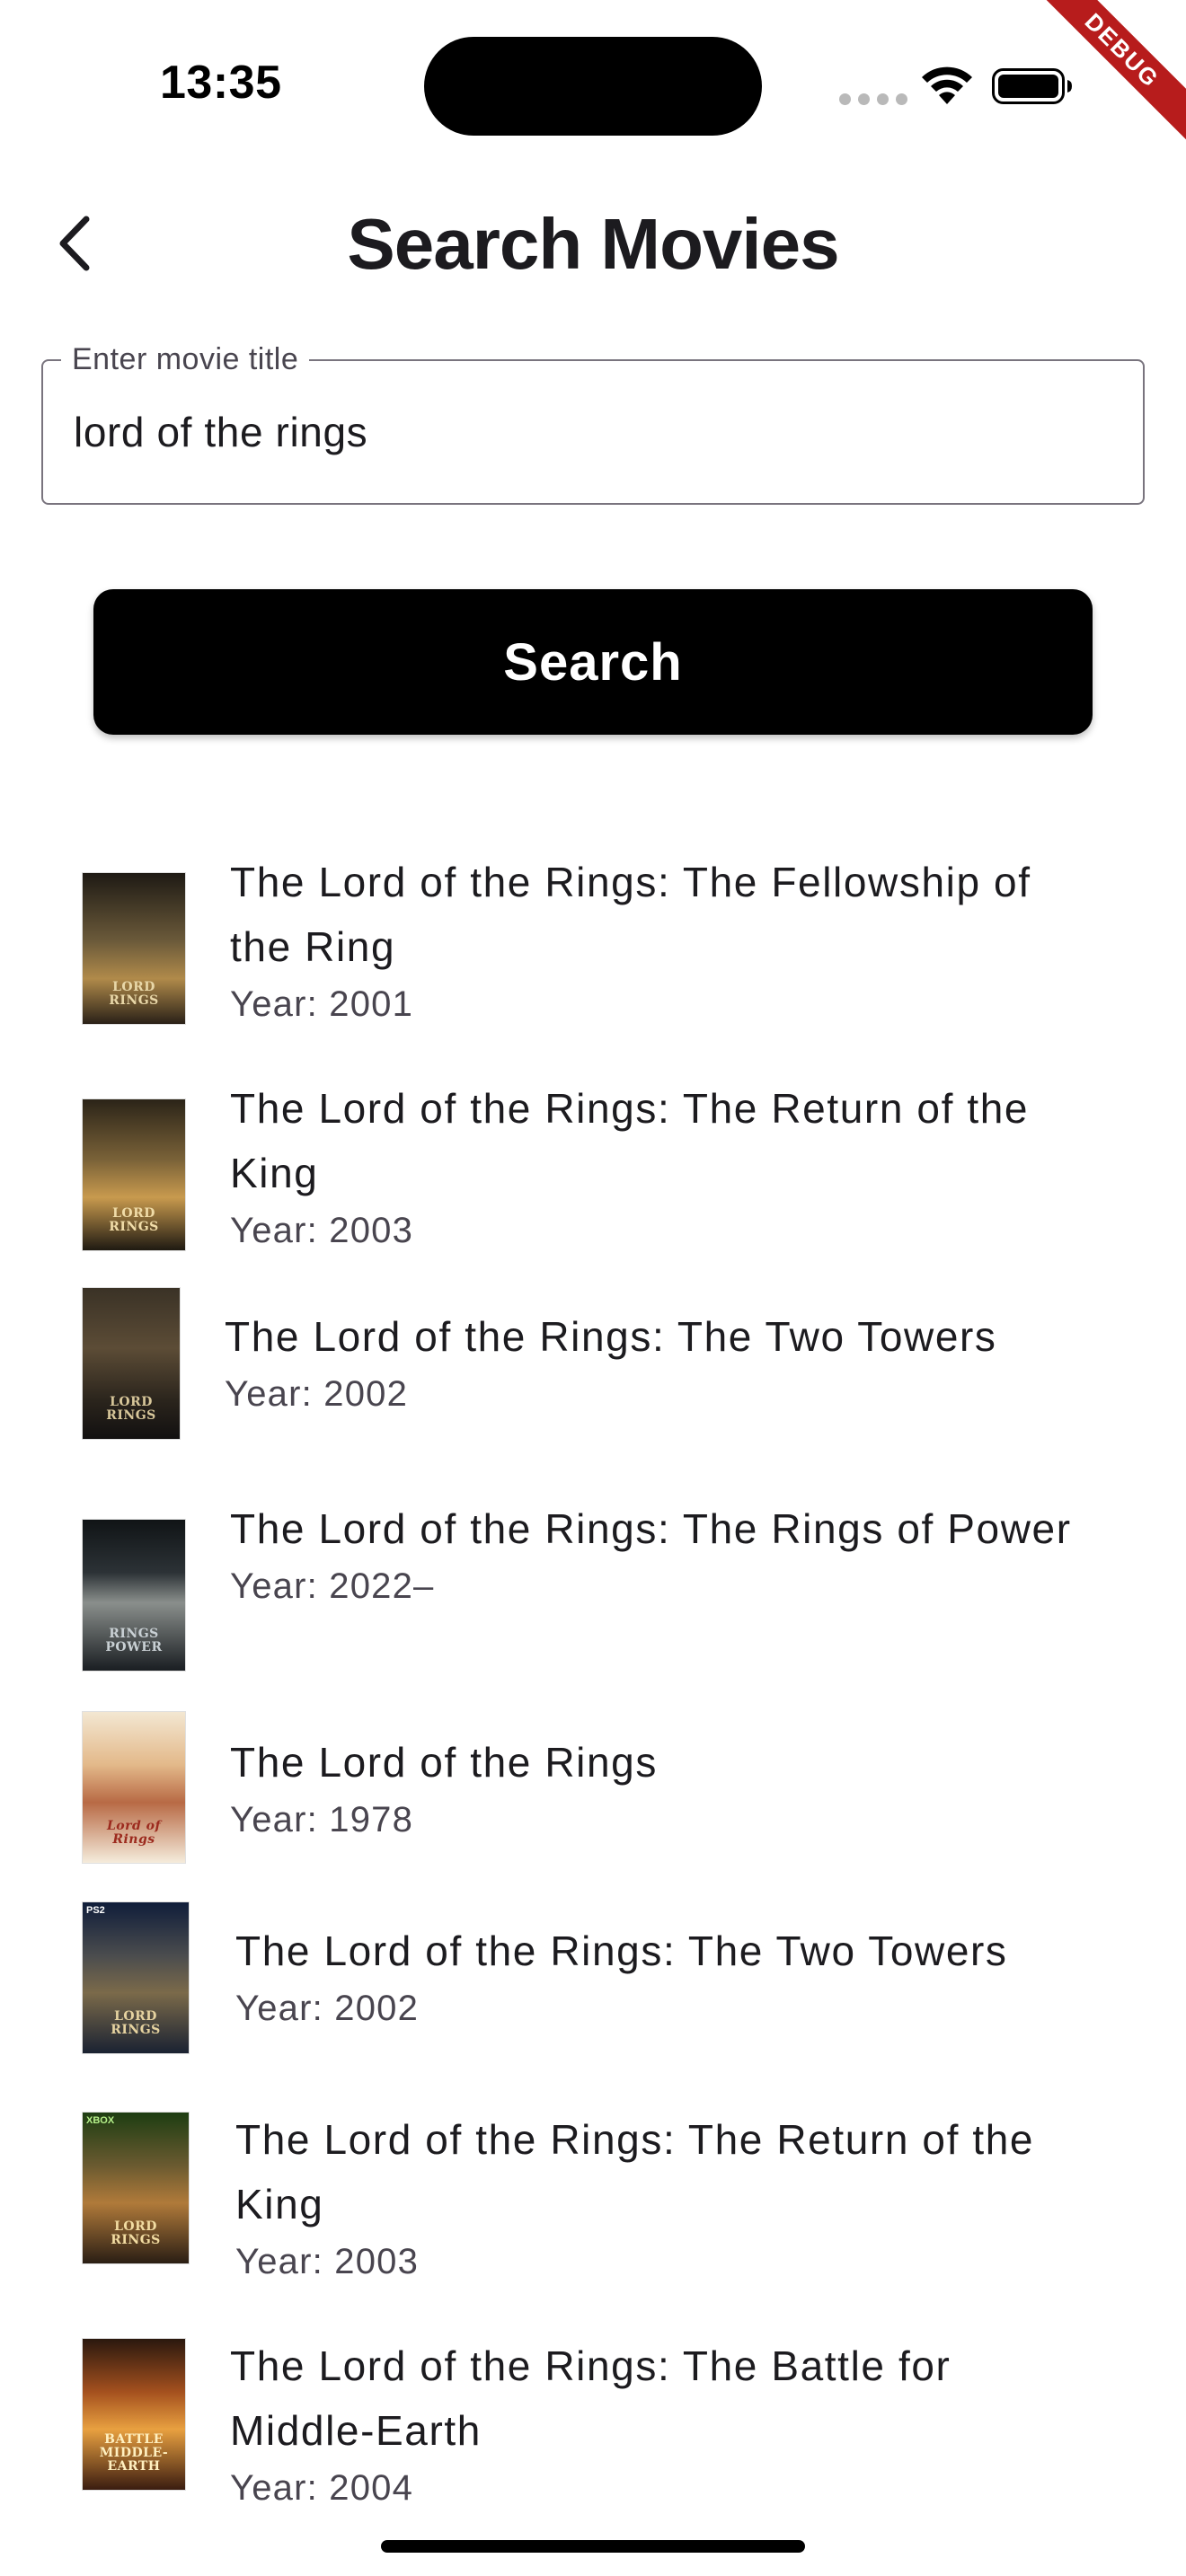 The width and height of the screenshot is (1186, 2576). Describe the element at coordinates (322, 1004) in the screenshot. I see `movie-year: Year: 2001` at that location.